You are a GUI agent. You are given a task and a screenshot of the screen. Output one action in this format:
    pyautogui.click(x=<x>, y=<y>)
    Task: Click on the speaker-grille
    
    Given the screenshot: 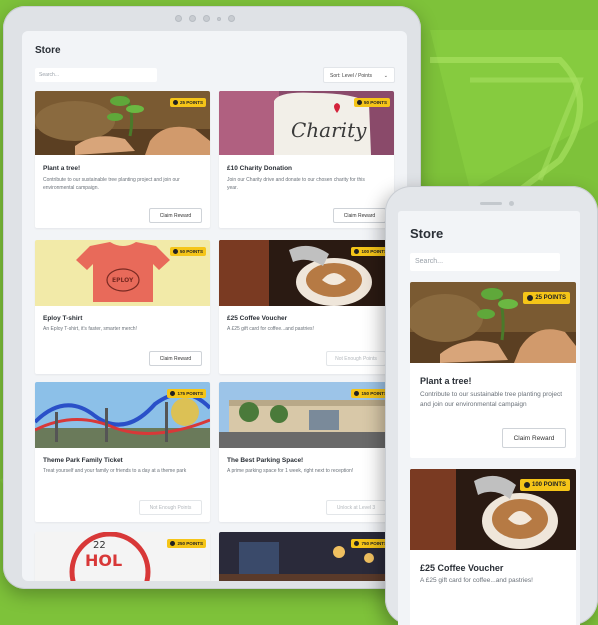 What is the action you would take?
    pyautogui.click(x=491, y=203)
    